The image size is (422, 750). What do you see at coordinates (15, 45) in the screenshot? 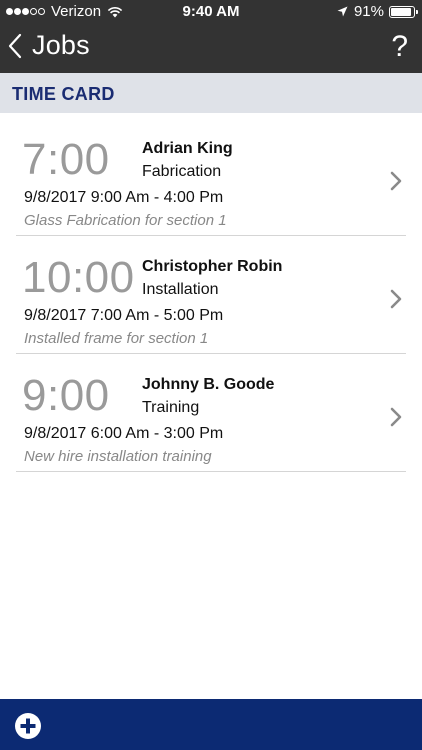
I see `chevron-left-icon` at bounding box center [15, 45].